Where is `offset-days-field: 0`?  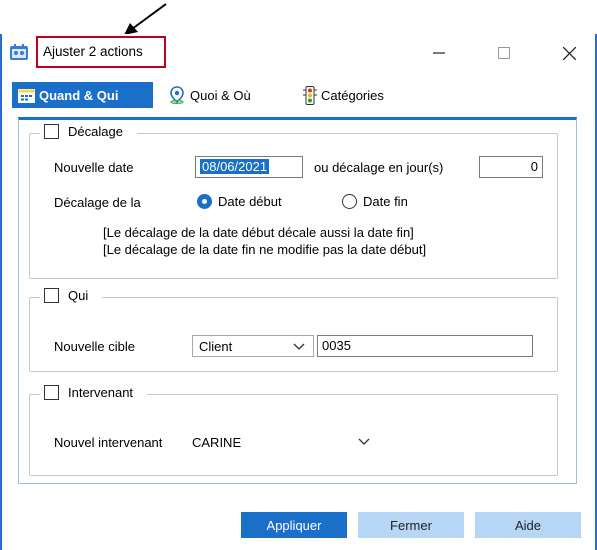 offset-days-field: 0 is located at coordinates (511, 167).